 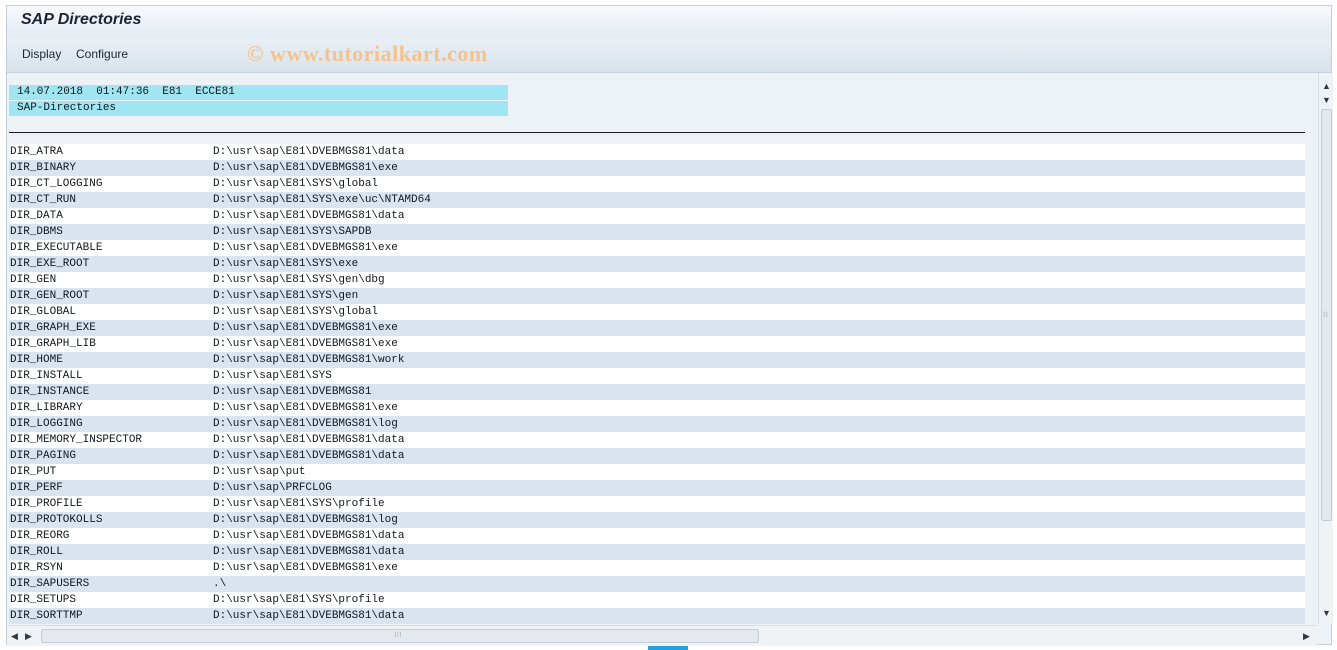 What do you see at coordinates (292, 392) in the screenshot?
I see `directory-path: D:\usr\sap\E81\DVEBMGS81` at bounding box center [292, 392].